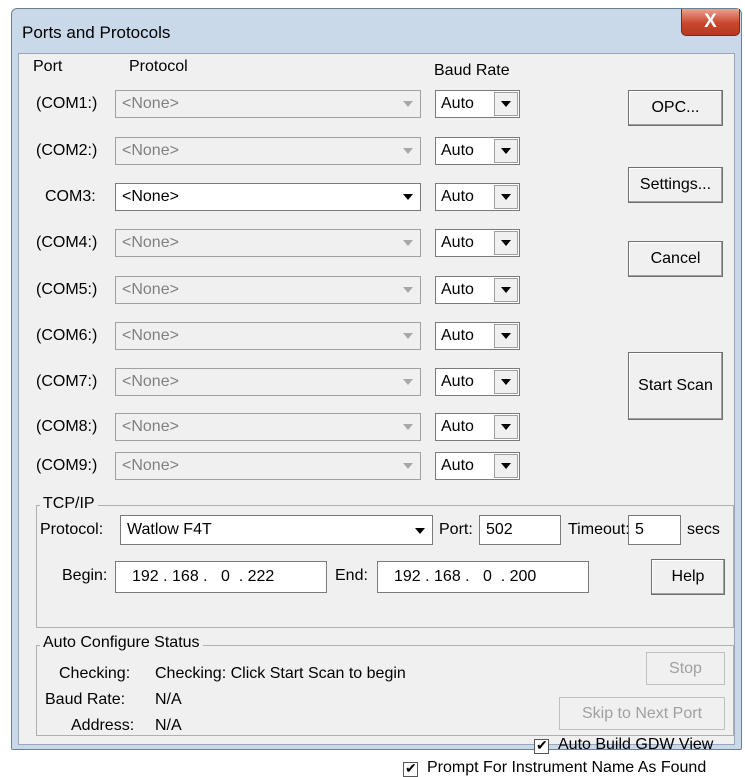 The height and width of the screenshot is (777, 745). I want to click on baud-rate-status-value: N/A, so click(168, 699).